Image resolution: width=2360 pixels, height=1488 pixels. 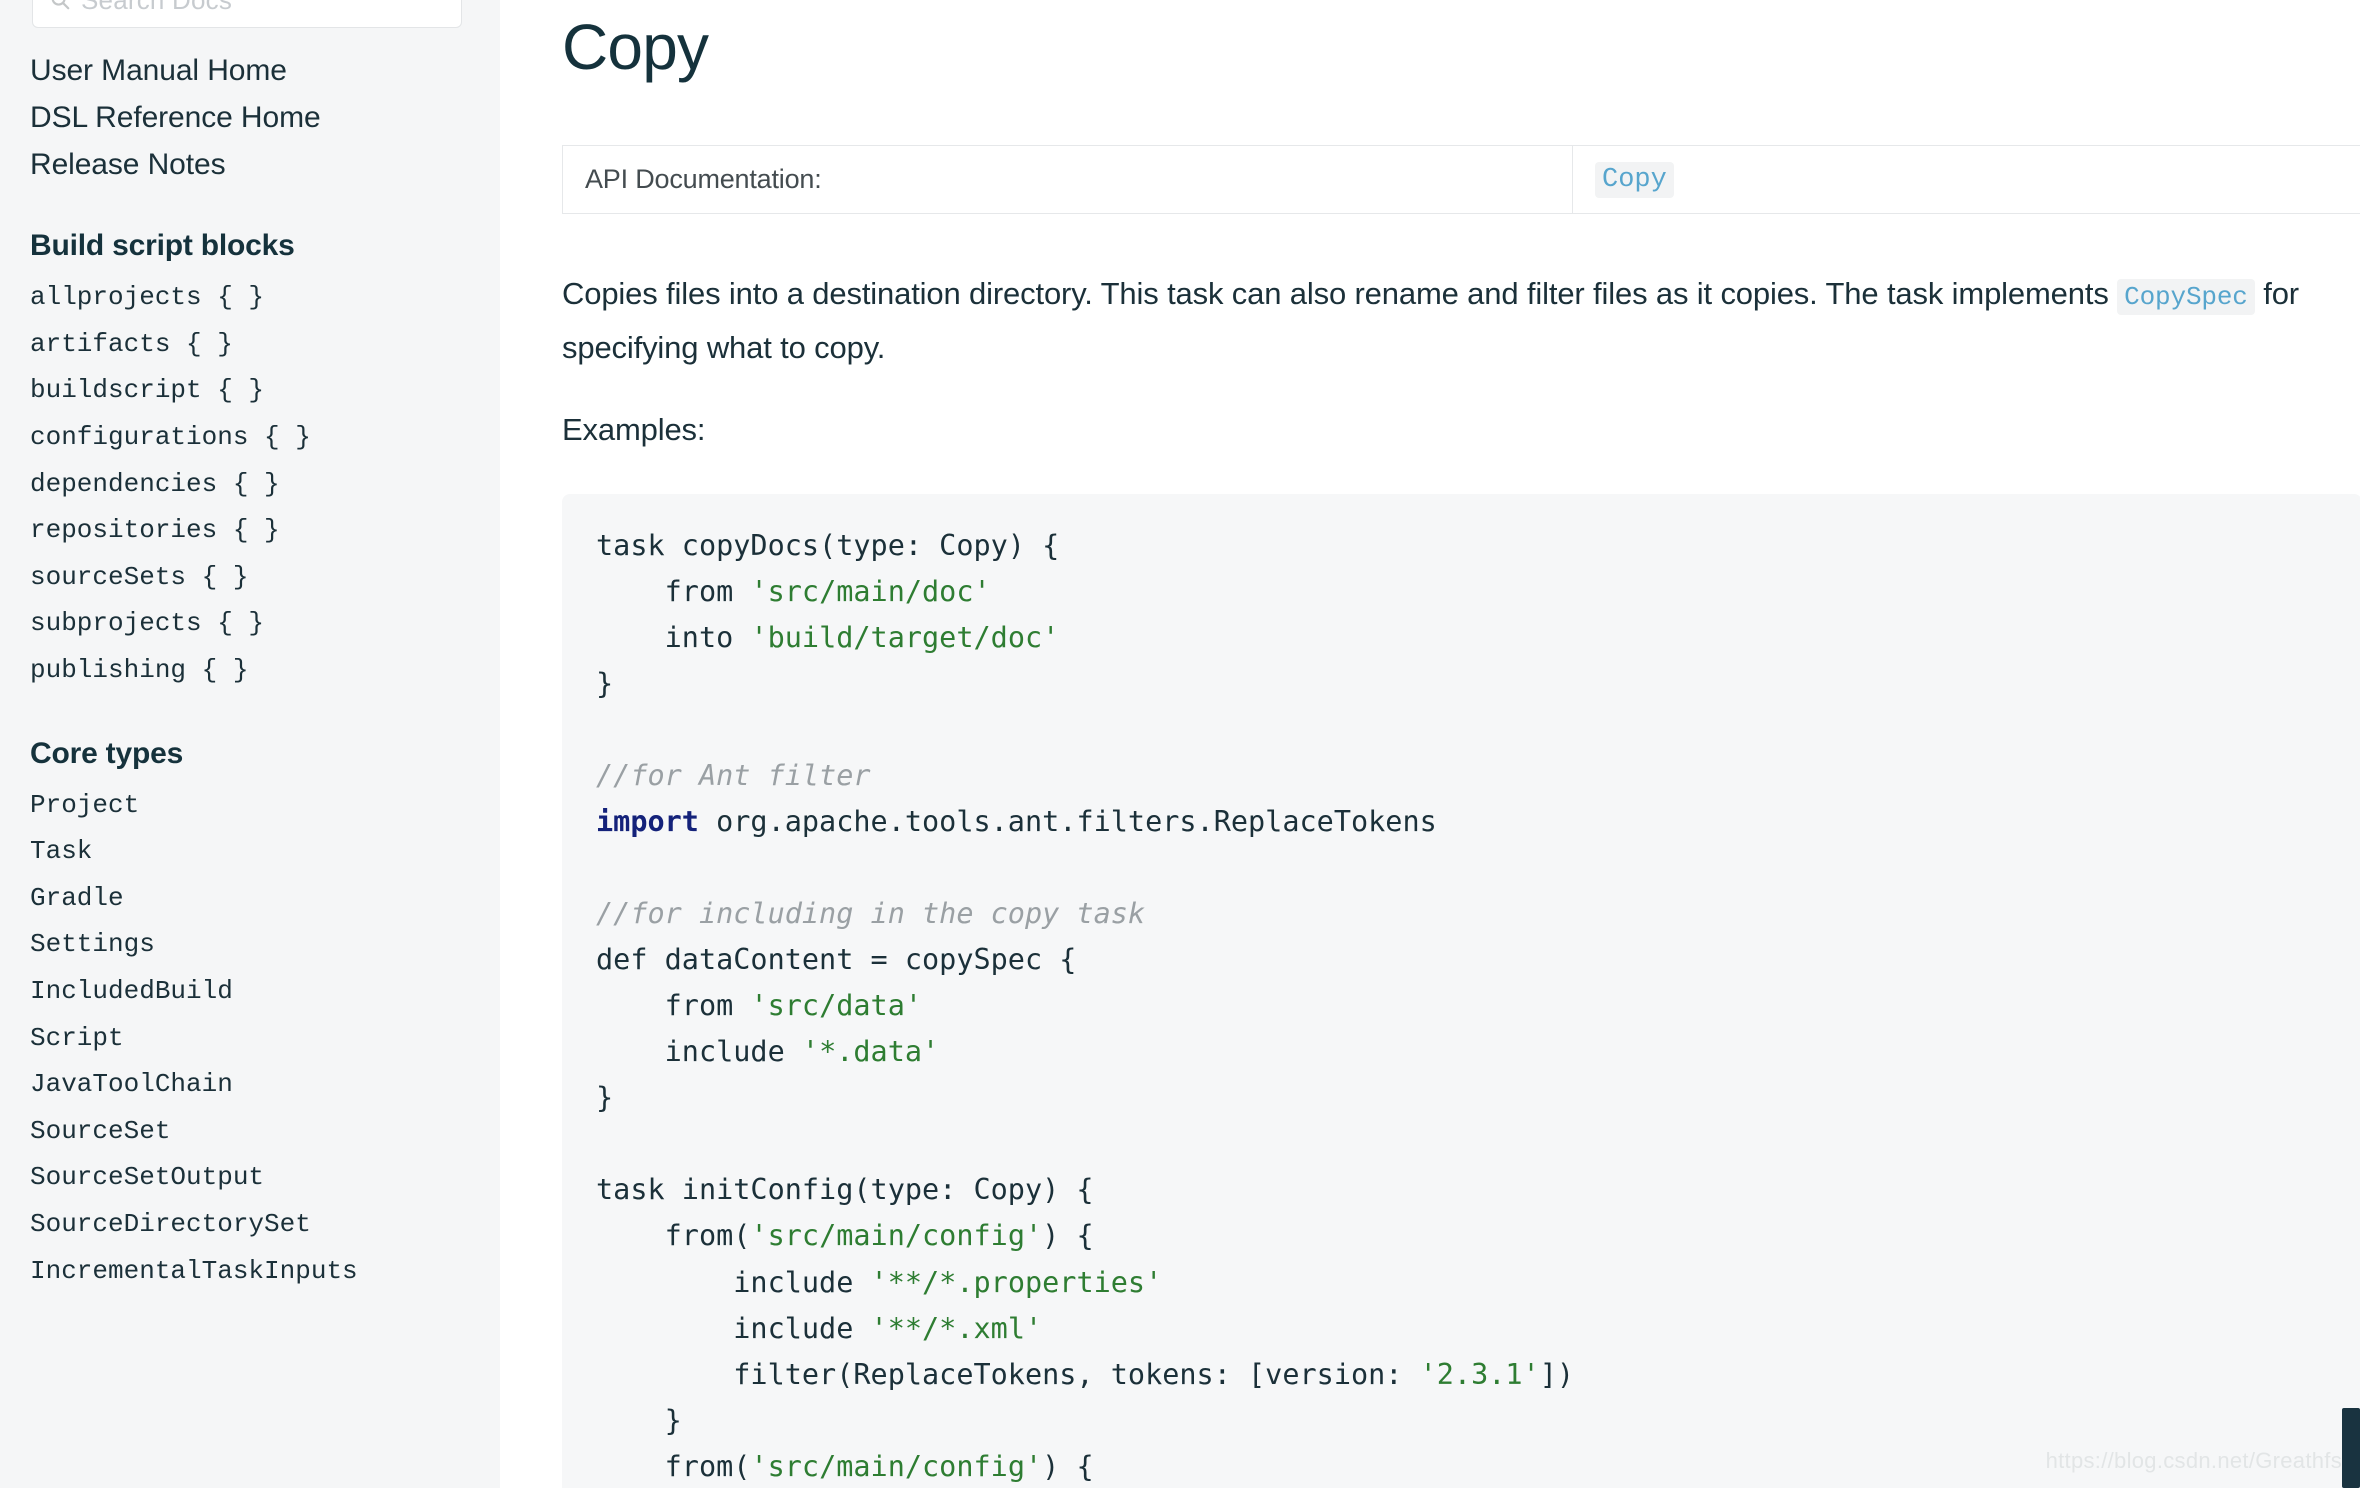 I want to click on sidebar-item-script: Script, so click(x=265, y=1043).